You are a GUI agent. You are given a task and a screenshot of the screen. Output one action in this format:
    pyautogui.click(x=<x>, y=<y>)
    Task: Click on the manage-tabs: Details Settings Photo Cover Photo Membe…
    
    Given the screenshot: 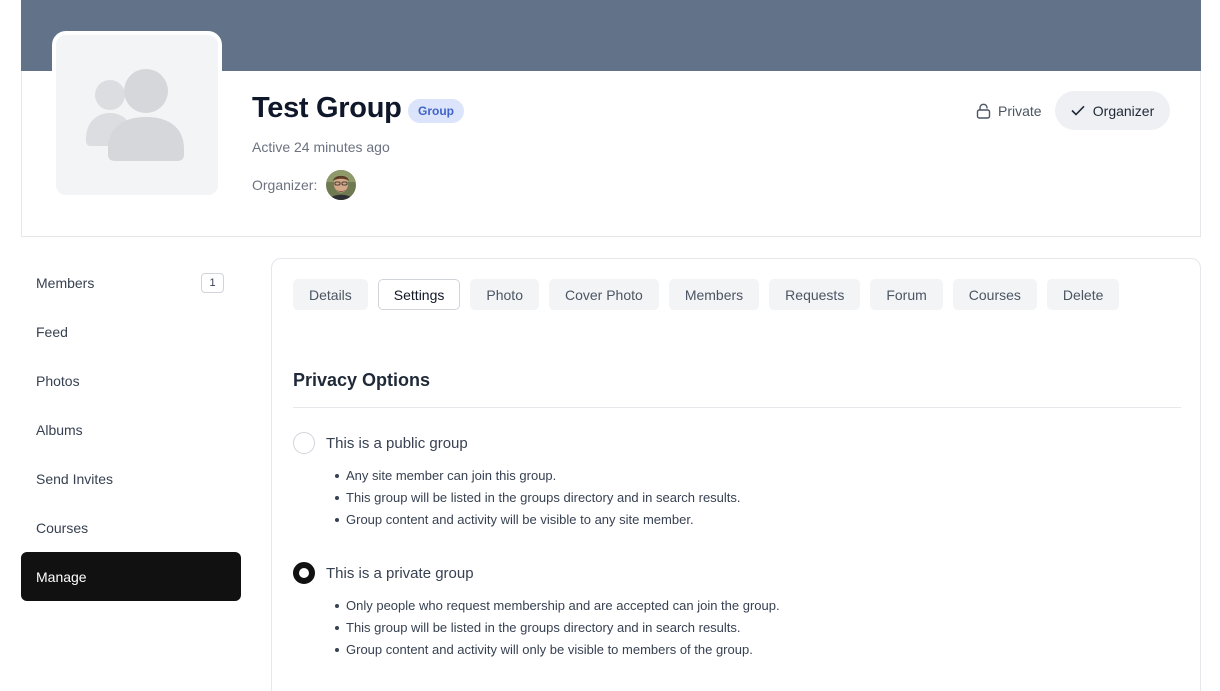 What is the action you would take?
    pyautogui.click(x=706, y=294)
    